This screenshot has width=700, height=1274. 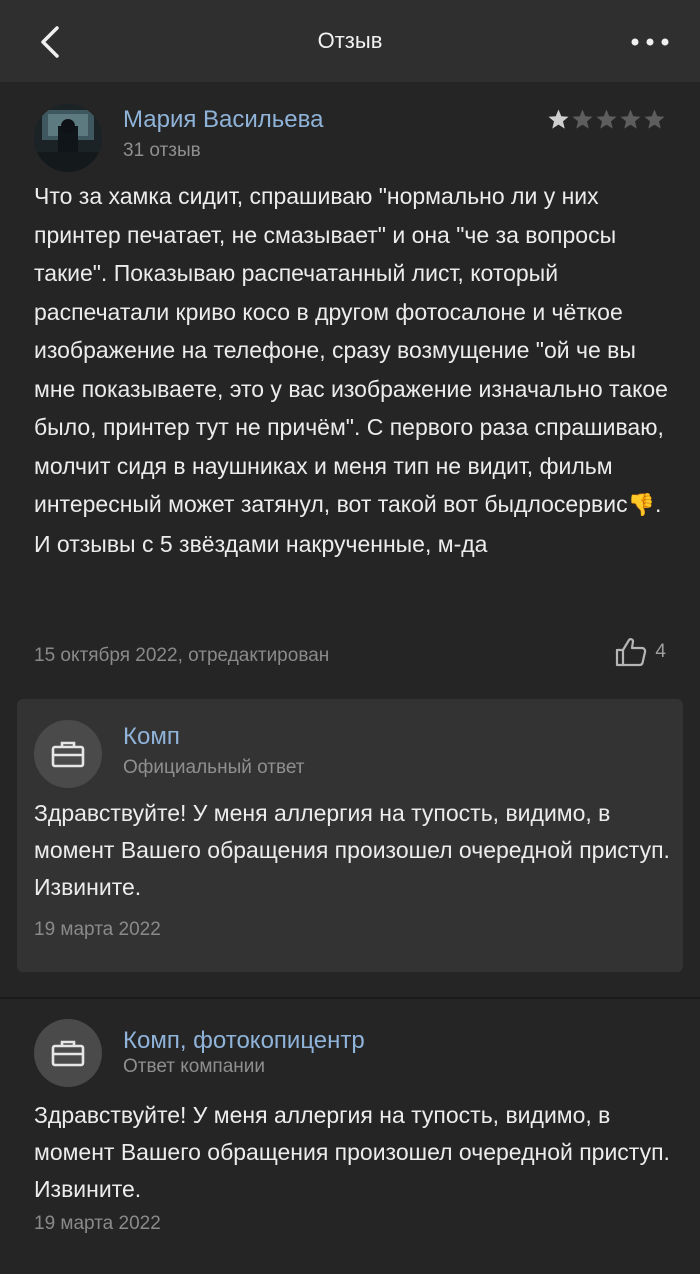 I want to click on back-button, so click(x=50, y=42).